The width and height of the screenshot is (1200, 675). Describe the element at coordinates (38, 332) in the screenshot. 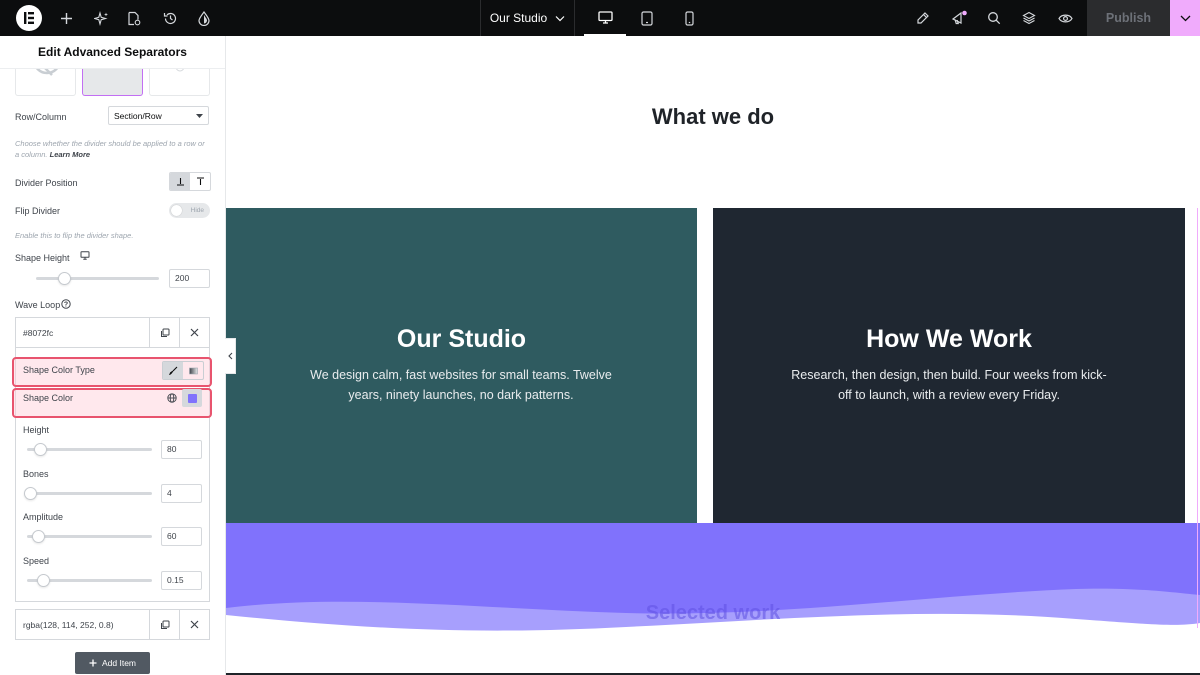

I see `wave-loop-item-1-title: #8072fc` at that location.